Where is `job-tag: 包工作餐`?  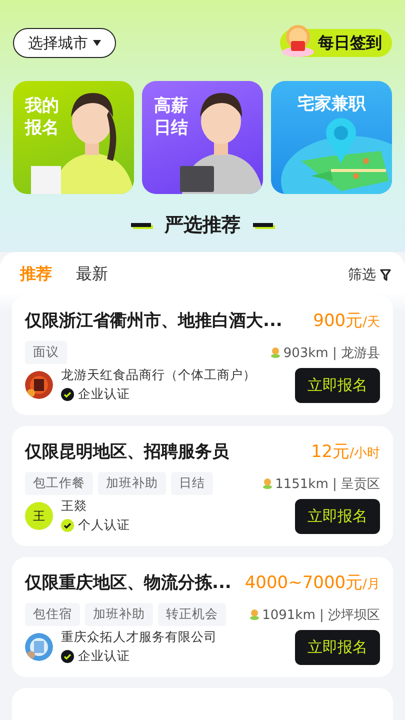 job-tag: 包工作餐 is located at coordinates (59, 483).